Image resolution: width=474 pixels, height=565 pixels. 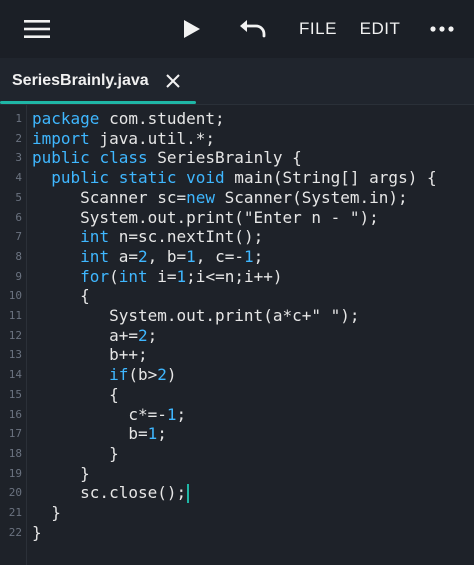 I want to click on code-line: 14 if(b>2), so click(x=237, y=375).